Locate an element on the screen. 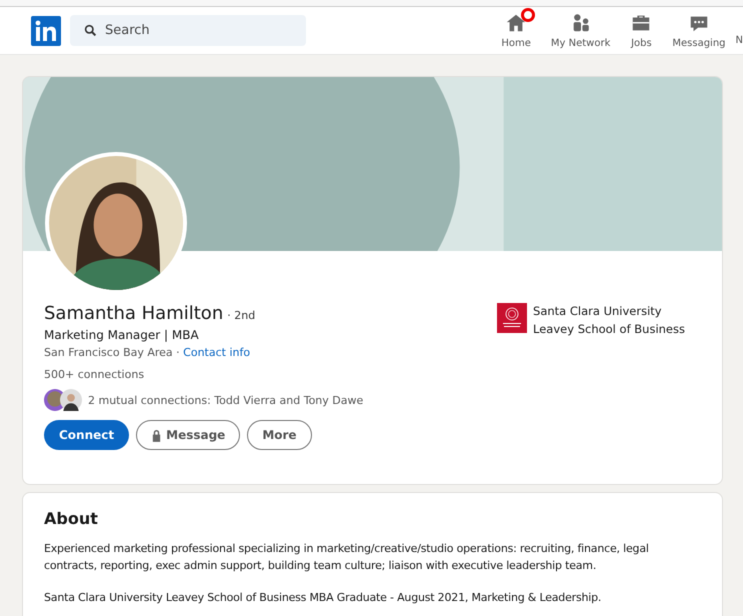  location: San Francisco Bay Area · is located at coordinates (112, 352).